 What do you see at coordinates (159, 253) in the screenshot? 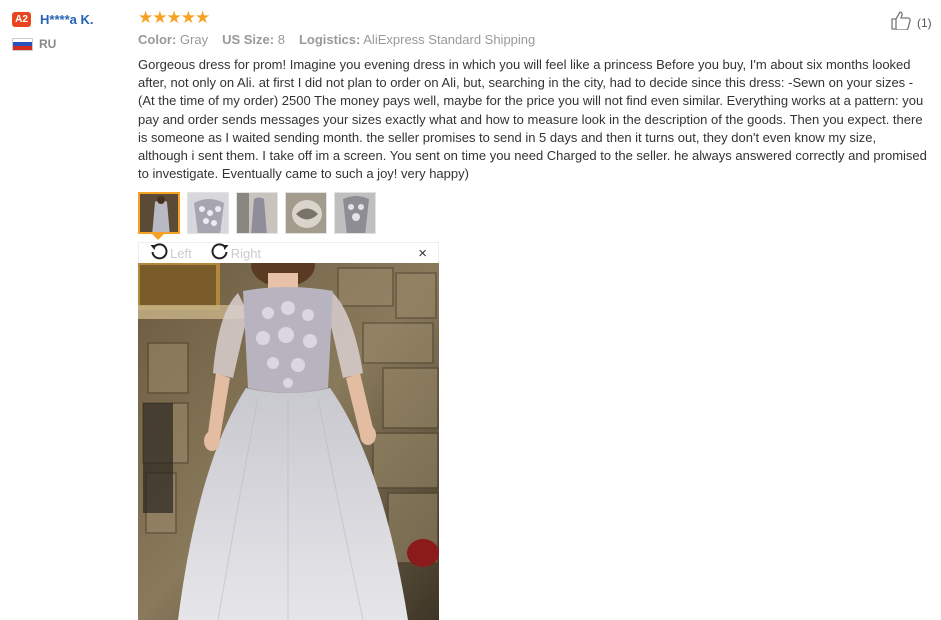
I see `rotate-left-icon` at bounding box center [159, 253].